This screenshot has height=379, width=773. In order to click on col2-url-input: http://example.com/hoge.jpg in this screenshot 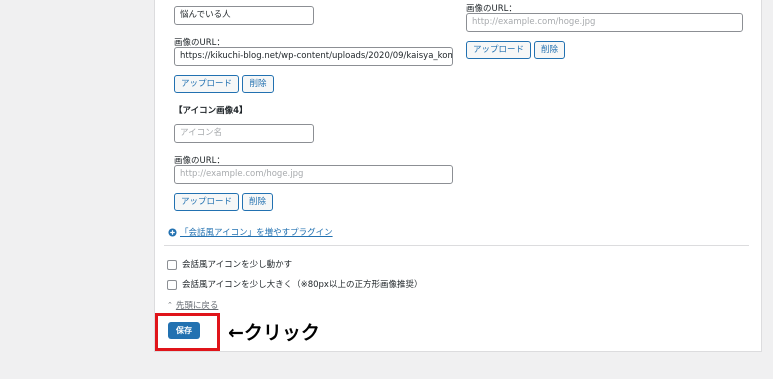, I will do `click(604, 22)`.